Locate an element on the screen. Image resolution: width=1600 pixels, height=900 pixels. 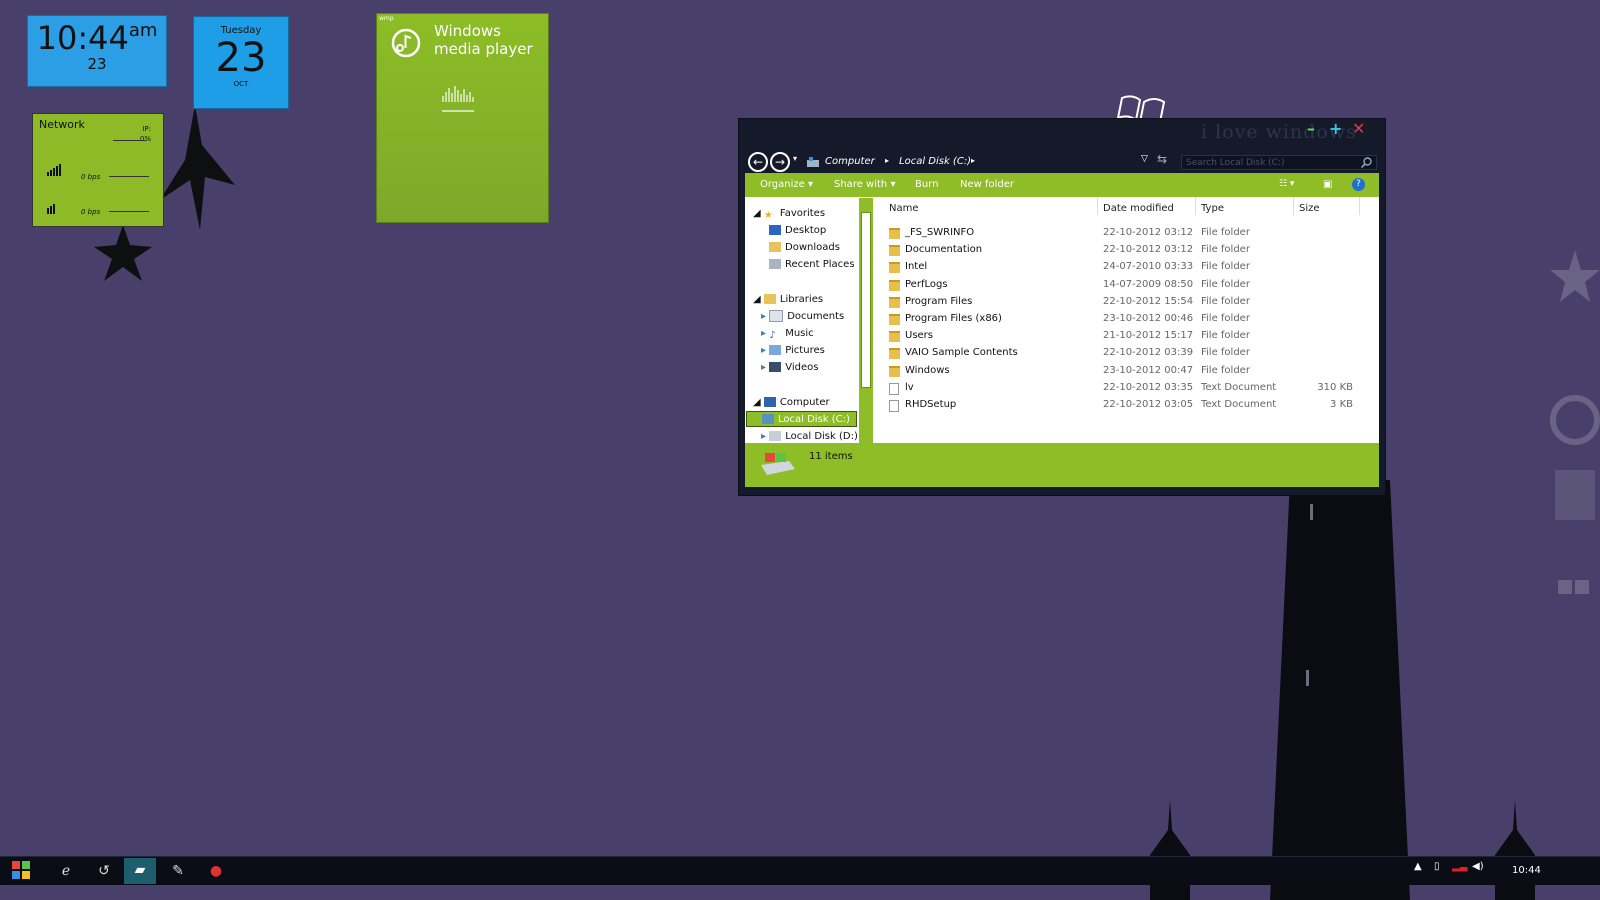
nav-music: ▸ ♪ Music is located at coordinates (787, 334).